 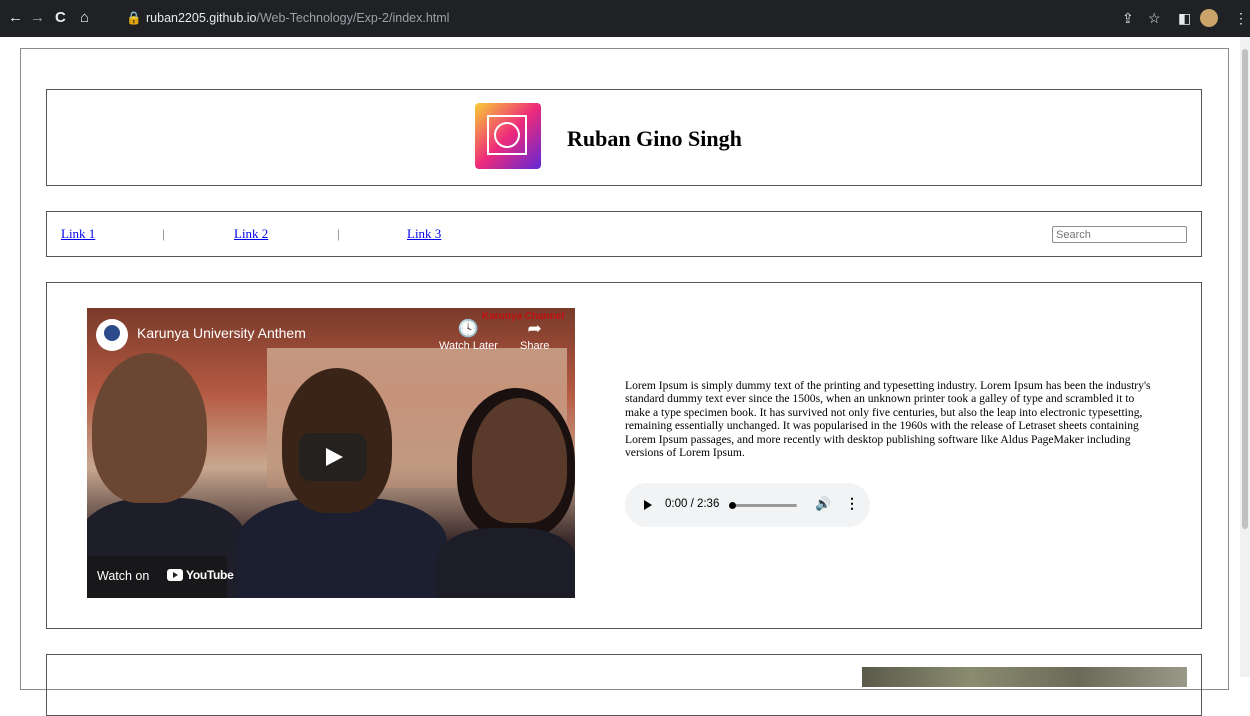 What do you see at coordinates (251, 234) in the screenshot?
I see `nav-link-2: Link 2` at bounding box center [251, 234].